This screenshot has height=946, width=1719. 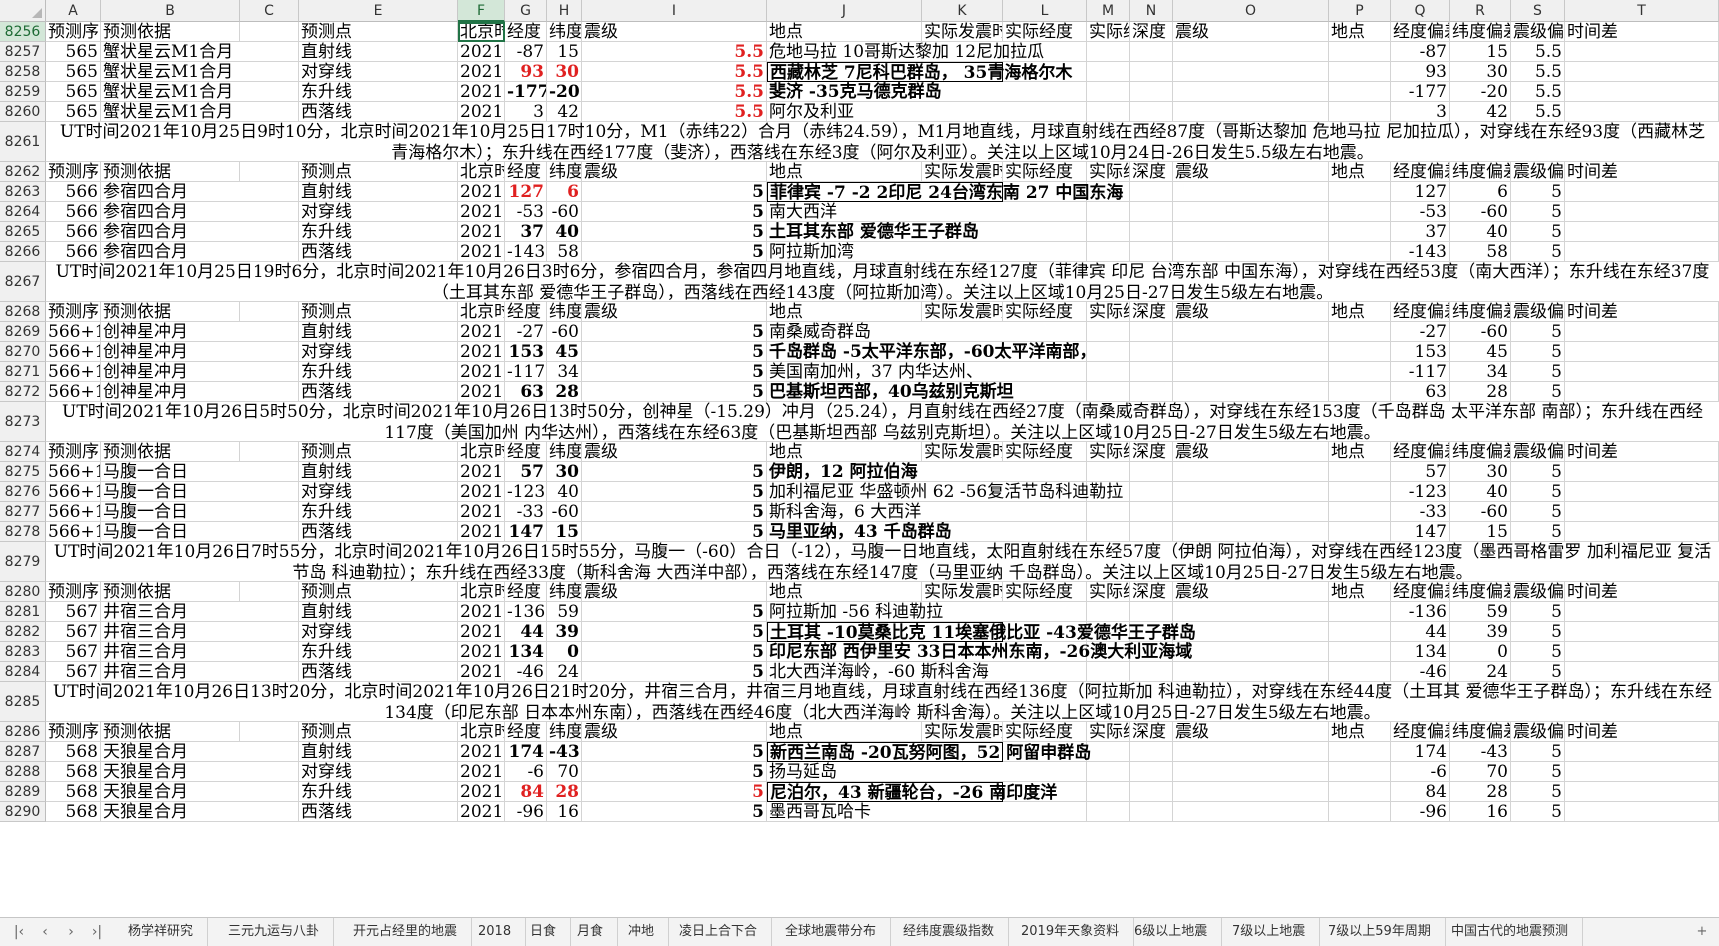 I want to click on sheet-tab: 全球地震带分布, so click(x=831, y=932).